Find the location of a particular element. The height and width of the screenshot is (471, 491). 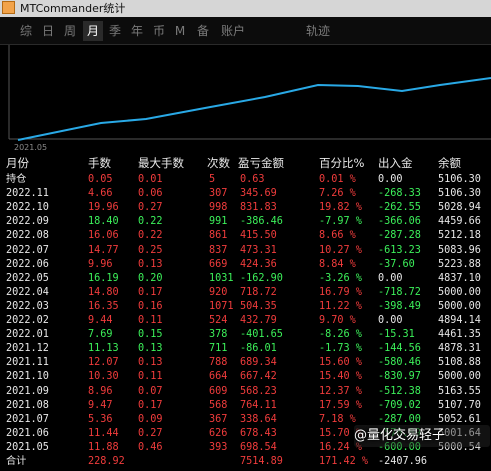

cell-balance: 5163.55 is located at coordinates (459, 391).